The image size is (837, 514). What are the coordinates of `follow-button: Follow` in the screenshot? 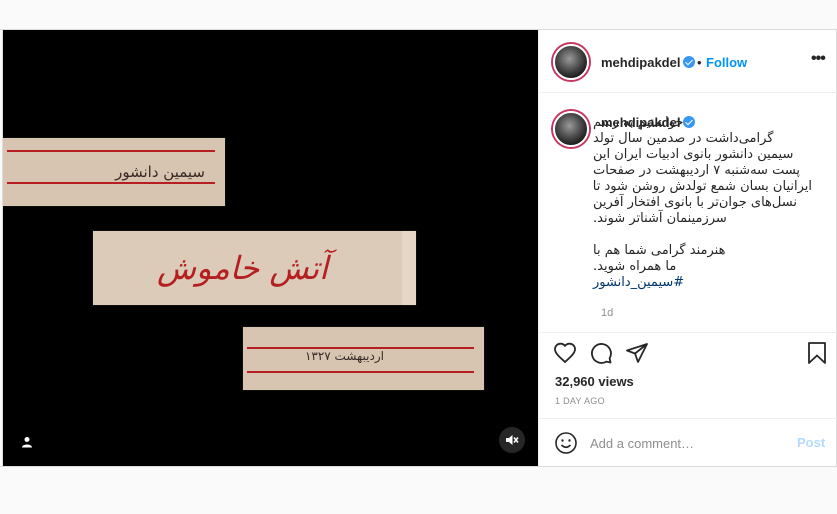 It's located at (726, 62).